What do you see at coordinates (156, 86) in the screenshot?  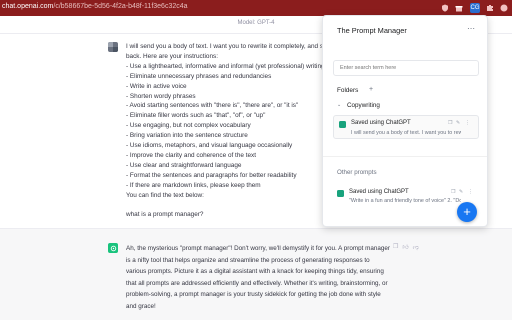 I see `message-line: - Write in active voice` at bounding box center [156, 86].